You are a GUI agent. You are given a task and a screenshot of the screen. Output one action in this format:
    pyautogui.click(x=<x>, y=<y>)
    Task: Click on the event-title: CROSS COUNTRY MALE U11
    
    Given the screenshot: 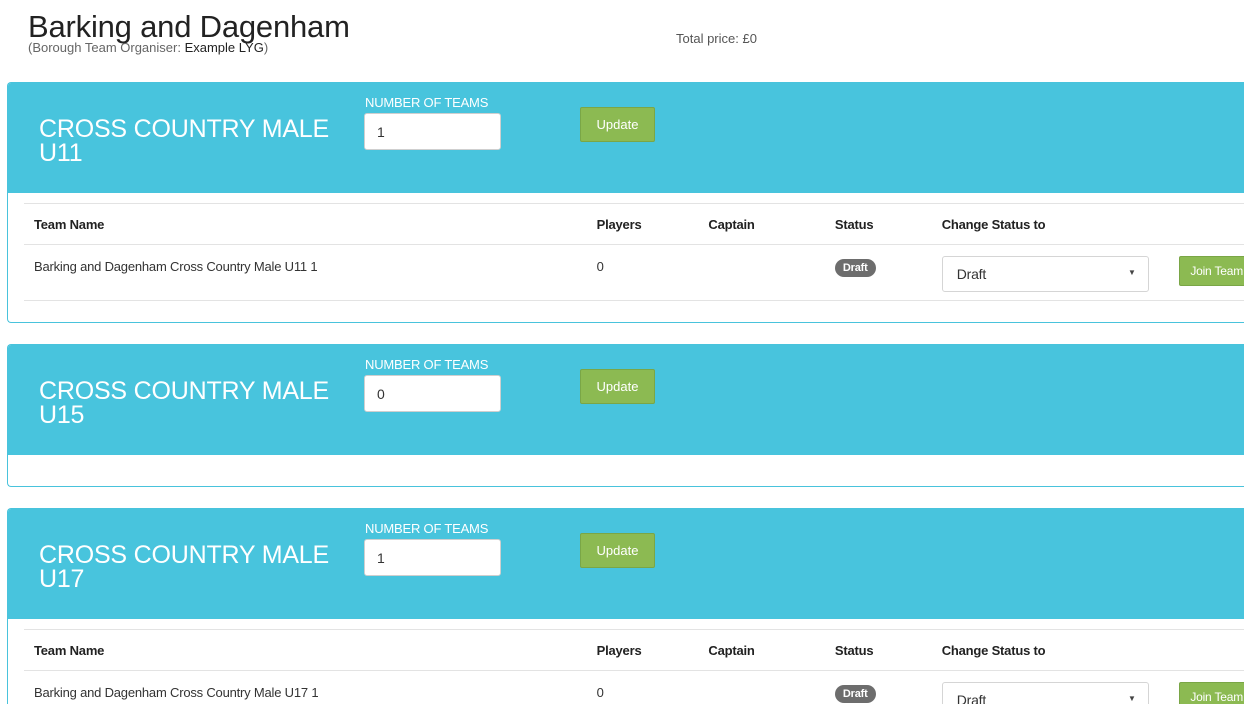 What is the action you would take?
    pyautogui.click(x=184, y=141)
    